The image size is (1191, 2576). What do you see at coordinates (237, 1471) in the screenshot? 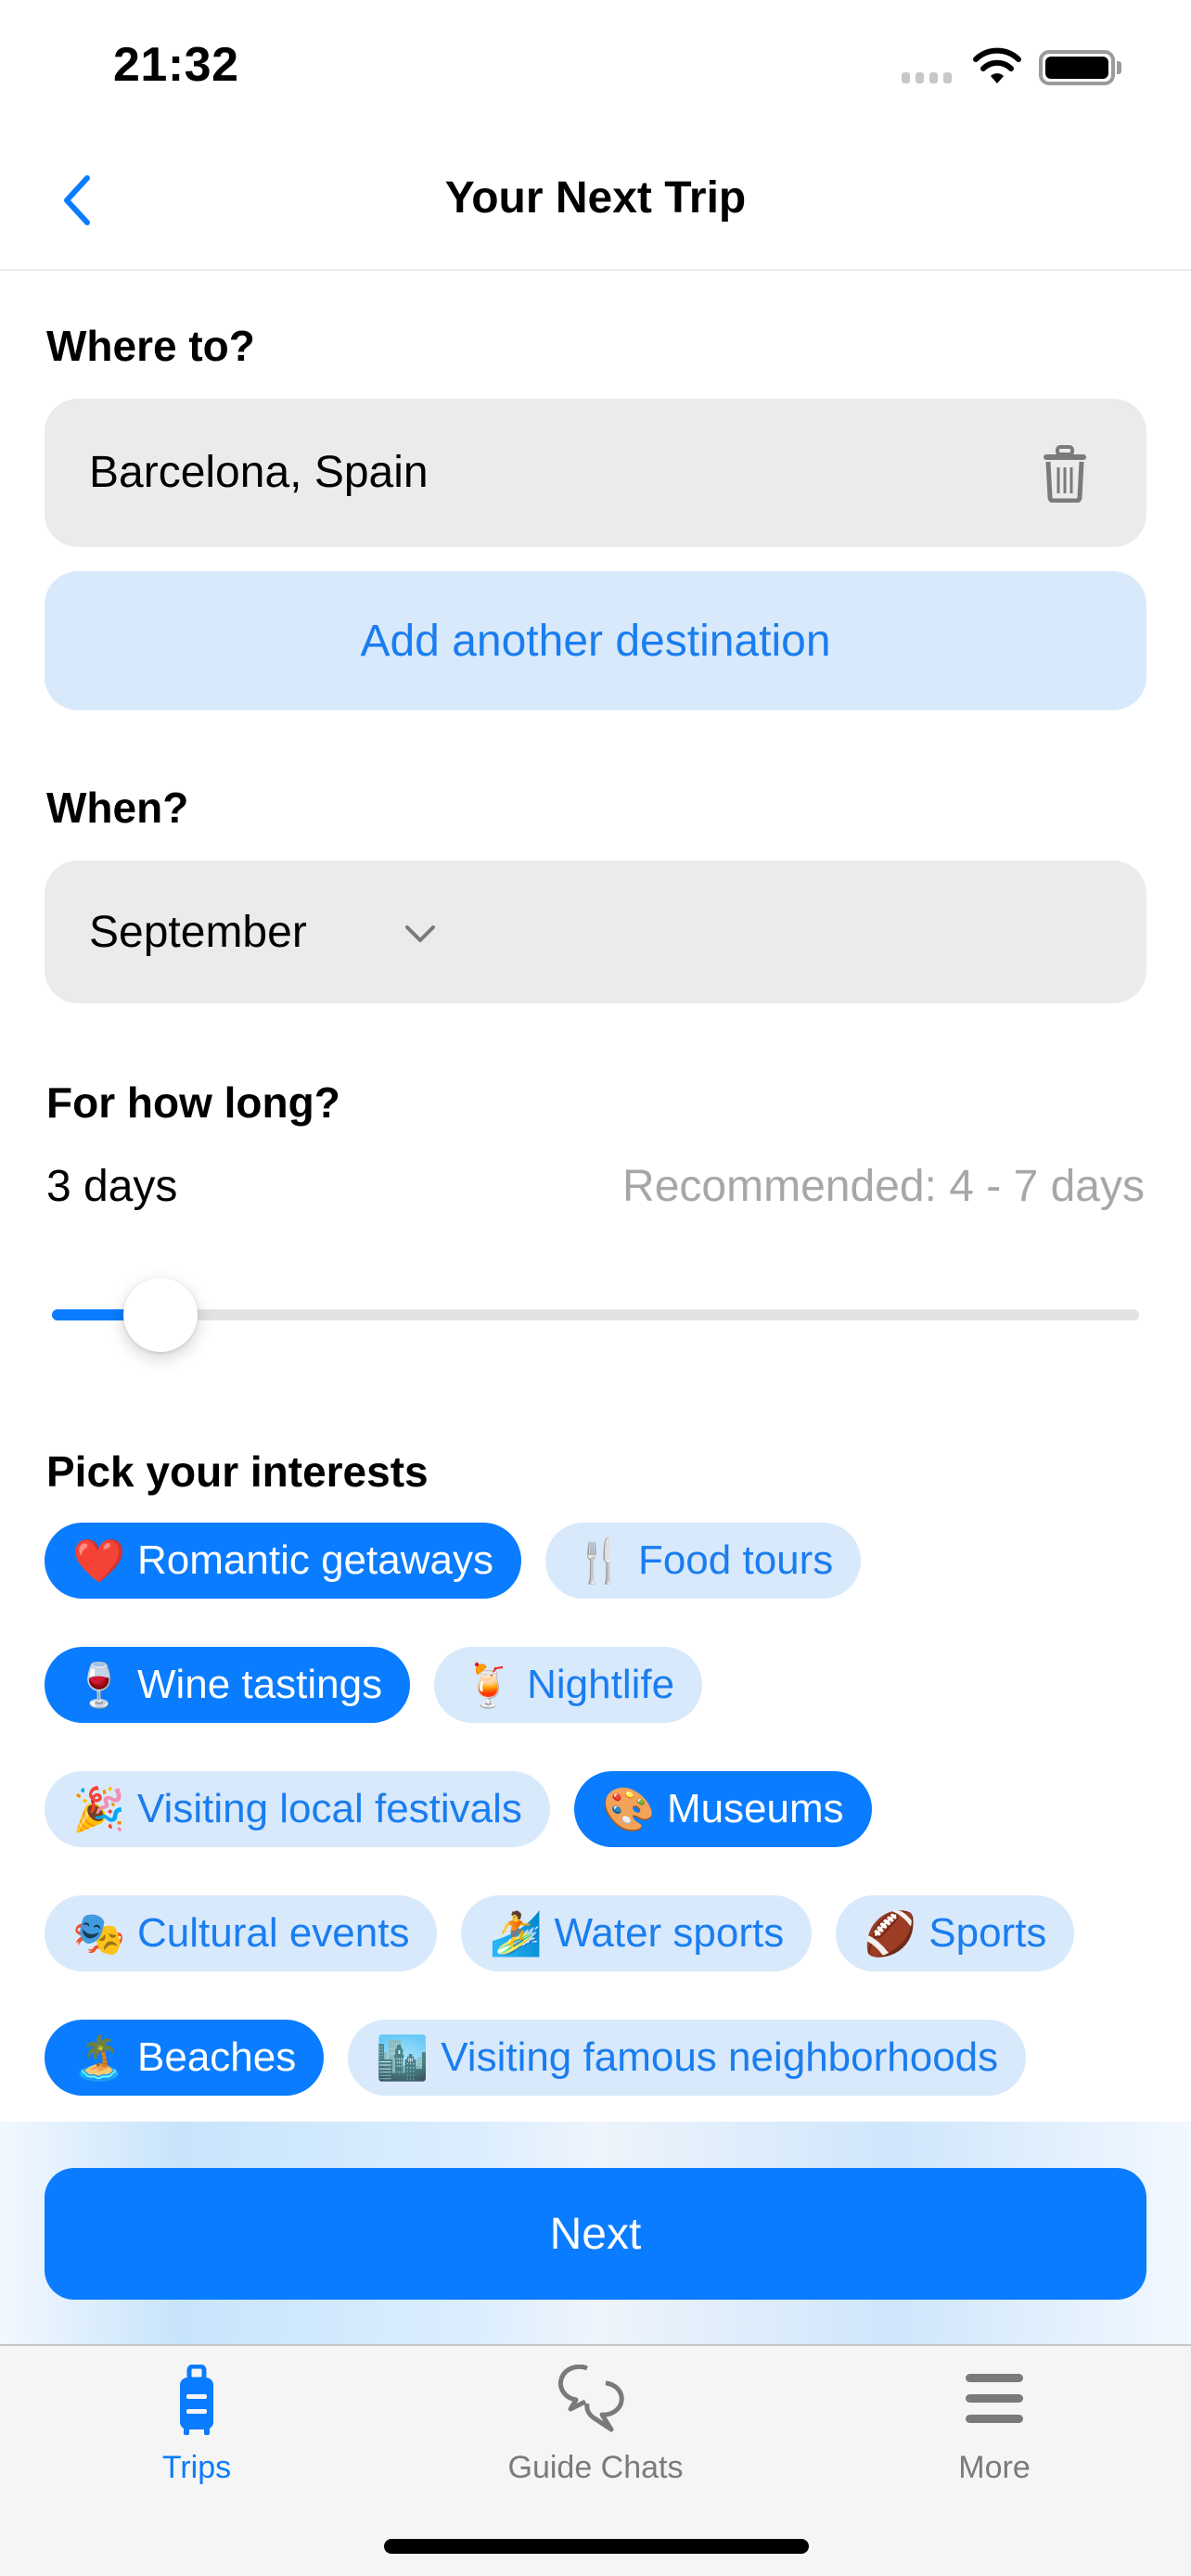
I see `interests-label: Pick your interests` at bounding box center [237, 1471].